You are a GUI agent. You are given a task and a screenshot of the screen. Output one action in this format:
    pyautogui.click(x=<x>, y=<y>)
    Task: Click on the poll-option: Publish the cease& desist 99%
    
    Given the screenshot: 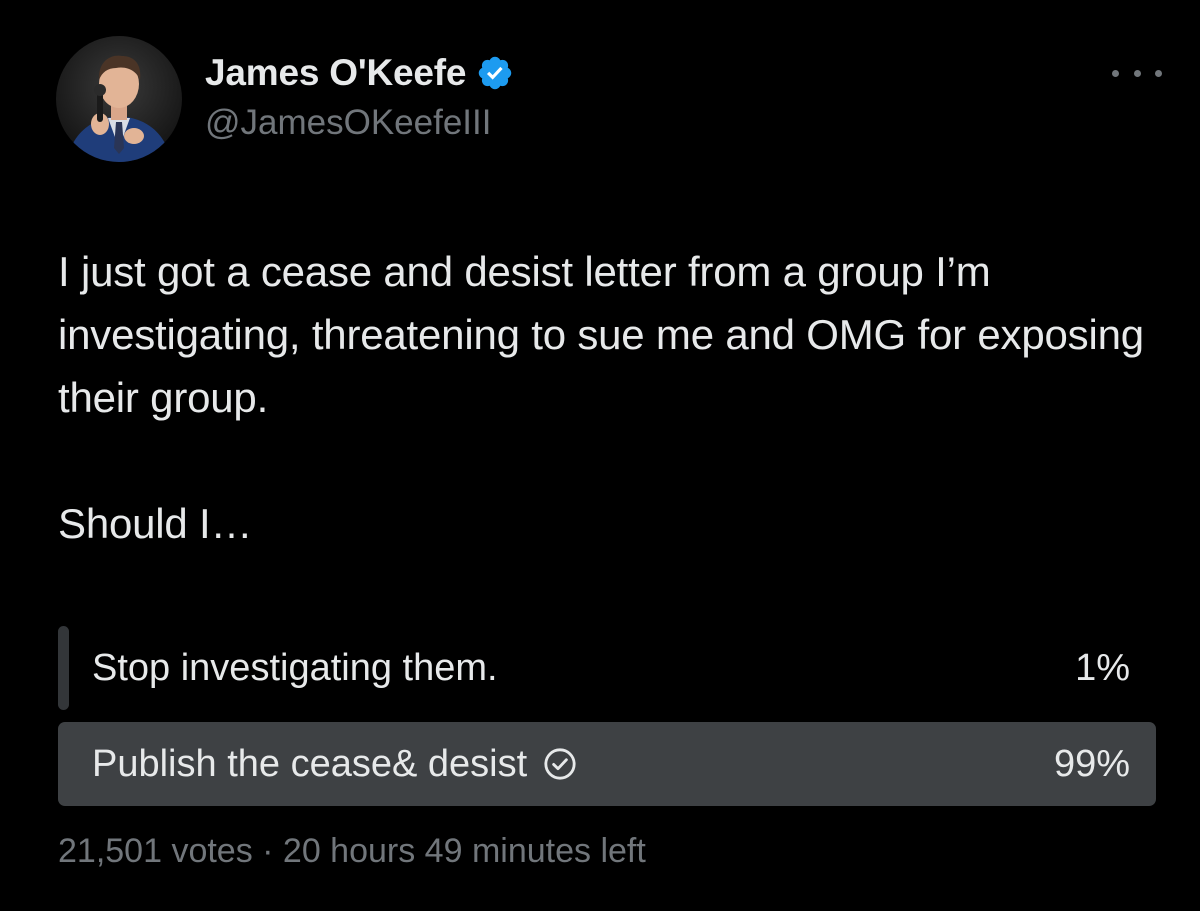 What is the action you would take?
    pyautogui.click(x=607, y=764)
    